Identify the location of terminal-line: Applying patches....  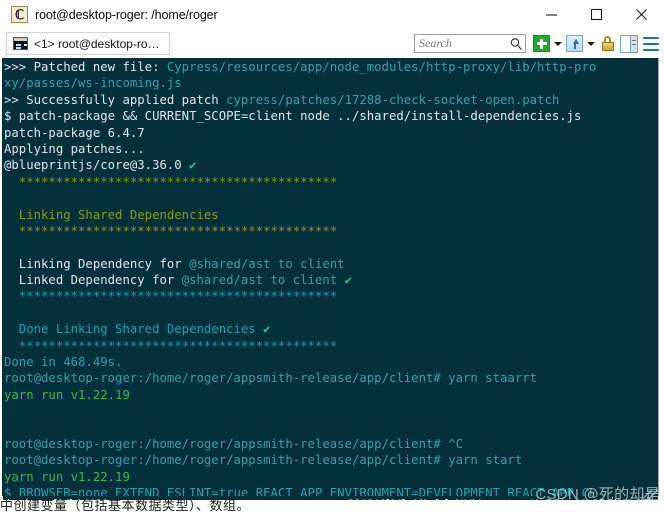
(331, 149).